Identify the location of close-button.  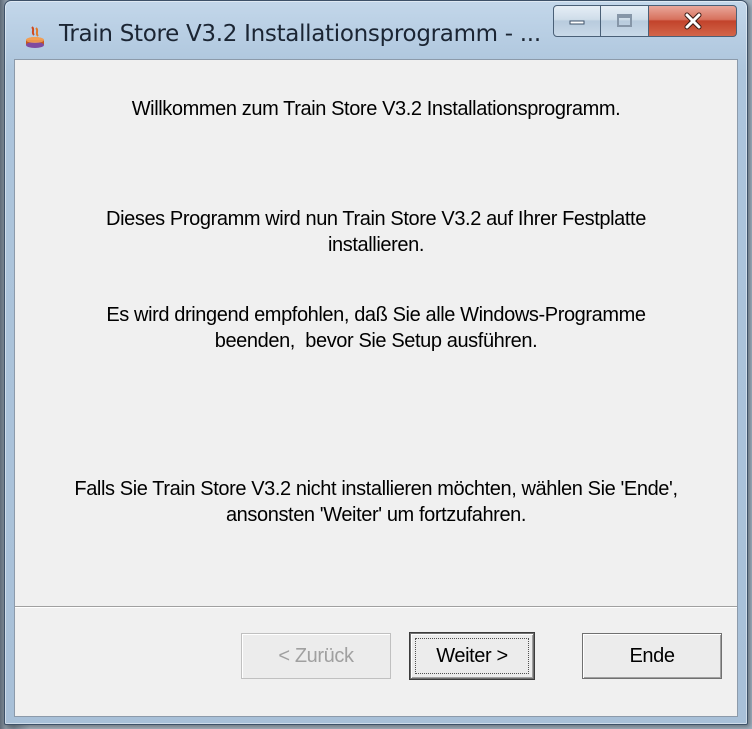
(693, 21).